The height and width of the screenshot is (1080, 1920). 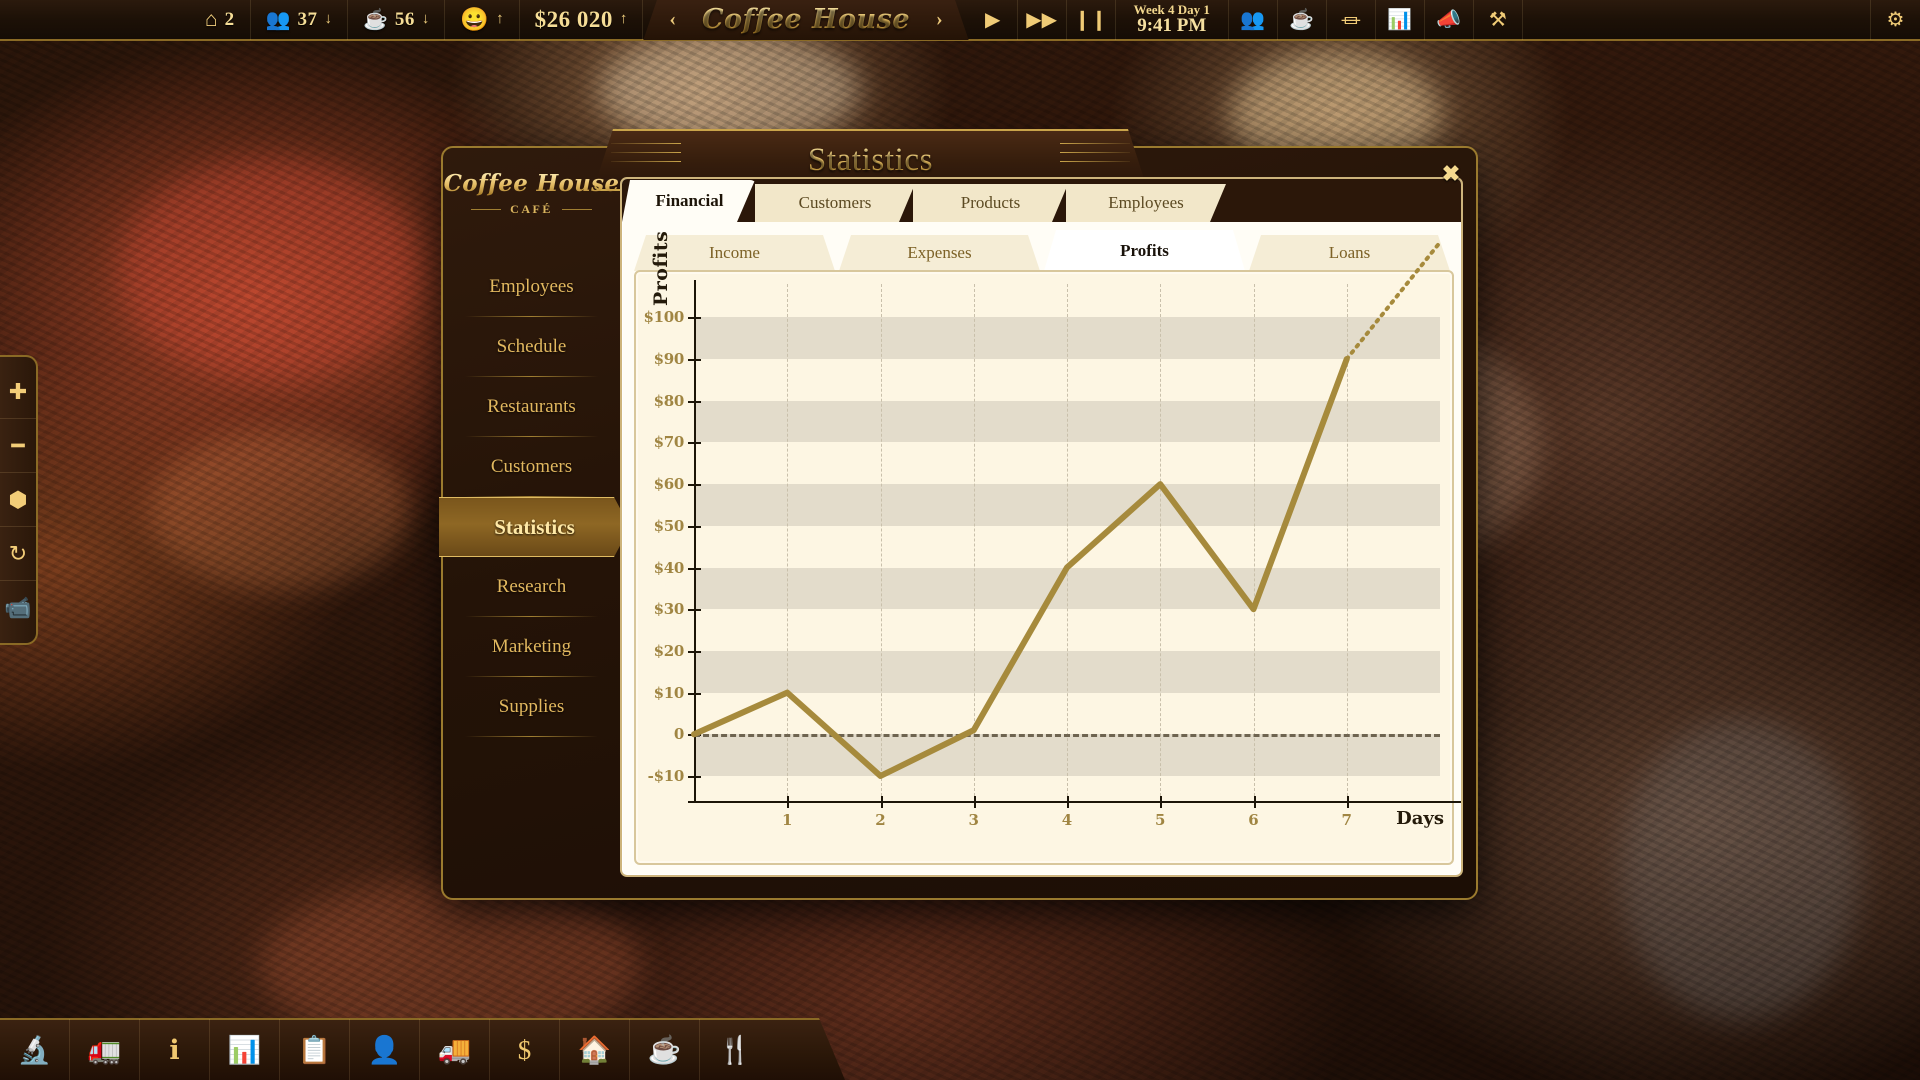 I want to click on customers-icon: 👥, so click(x=278, y=19).